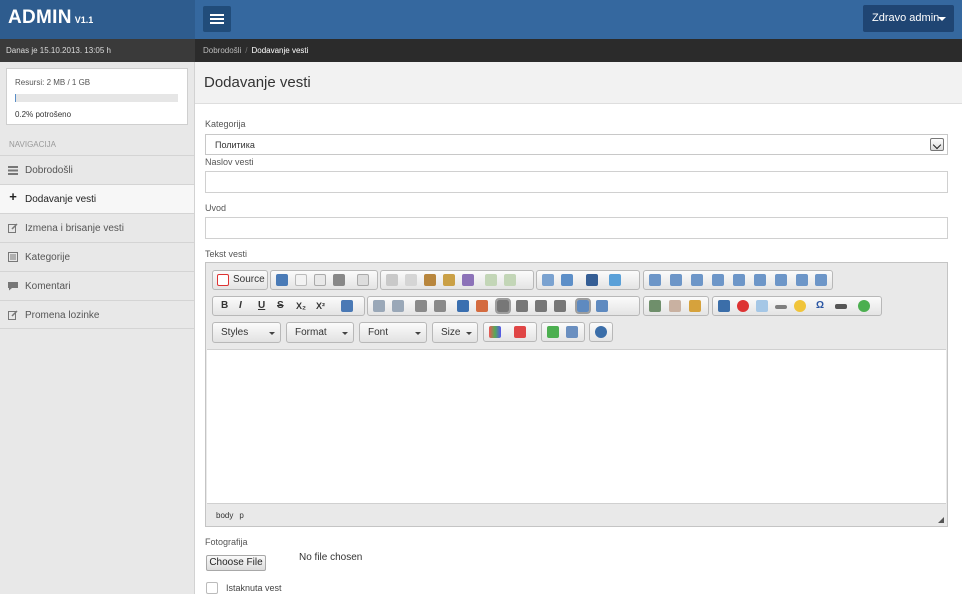  I want to click on bulleted-list-icon, so click(398, 306).